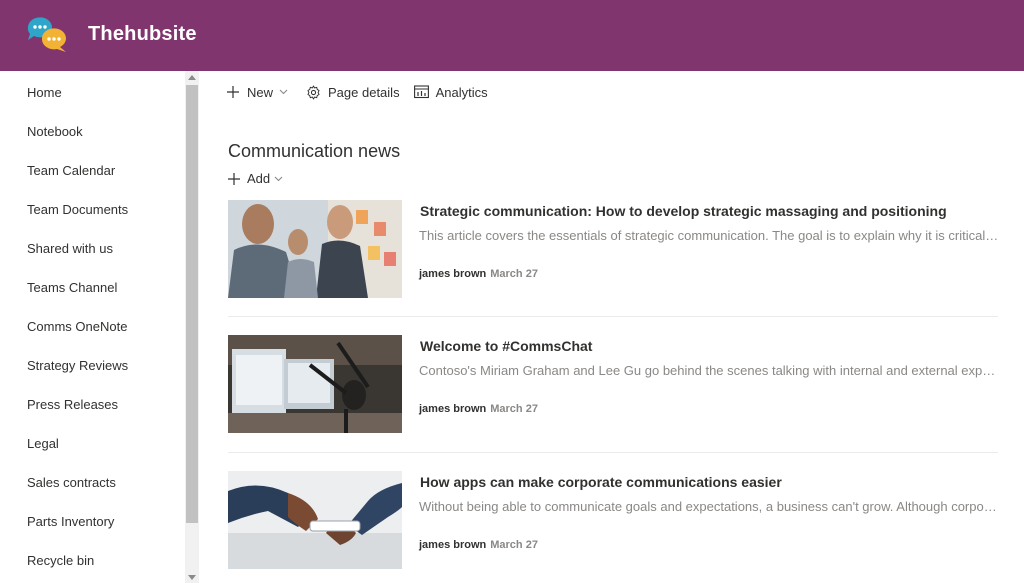  I want to click on section-title: Communication news, so click(314, 151).